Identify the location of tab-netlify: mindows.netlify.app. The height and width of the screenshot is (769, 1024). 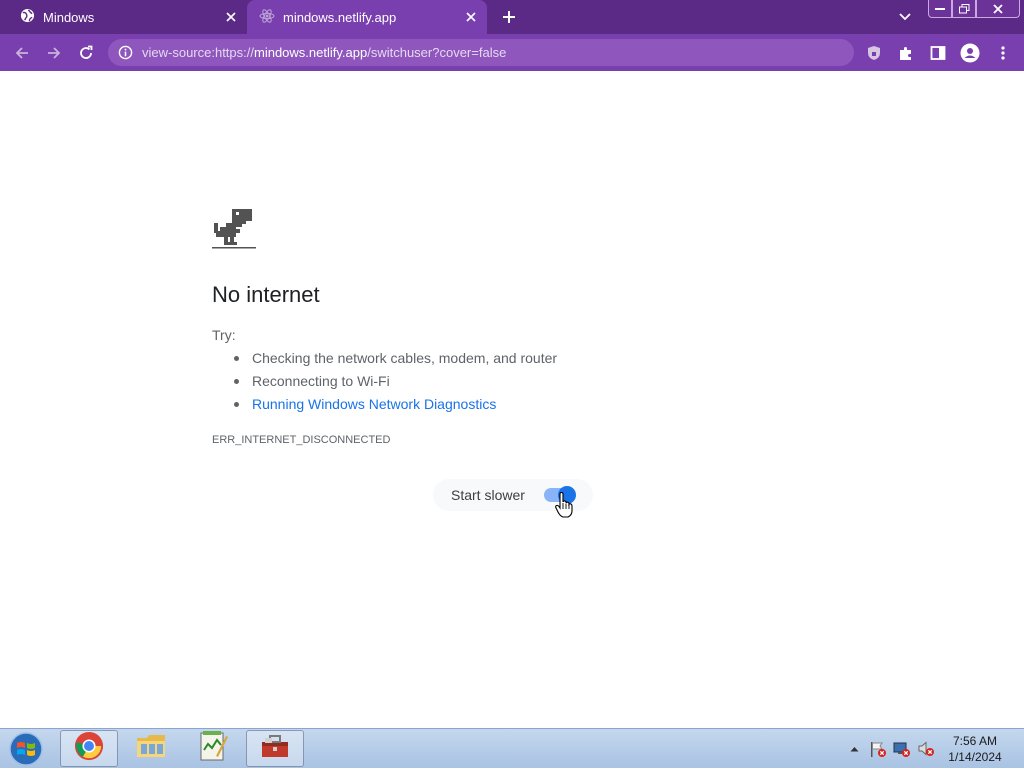
(367, 17).